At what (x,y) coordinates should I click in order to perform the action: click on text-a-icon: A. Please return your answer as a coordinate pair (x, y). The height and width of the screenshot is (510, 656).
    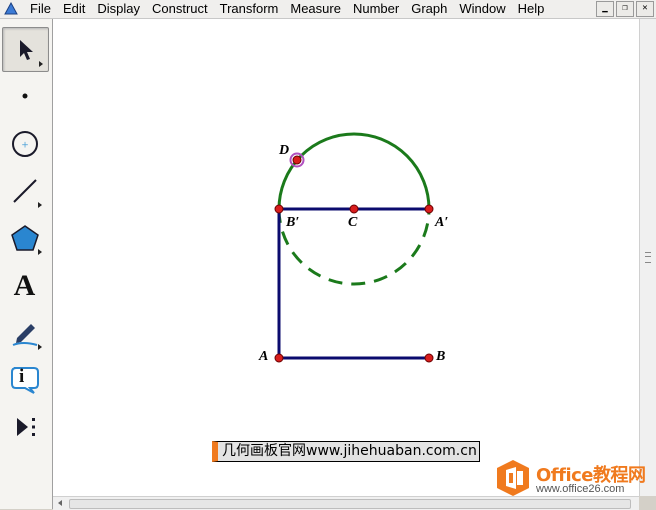
    Looking at the image, I should click on (24, 285).